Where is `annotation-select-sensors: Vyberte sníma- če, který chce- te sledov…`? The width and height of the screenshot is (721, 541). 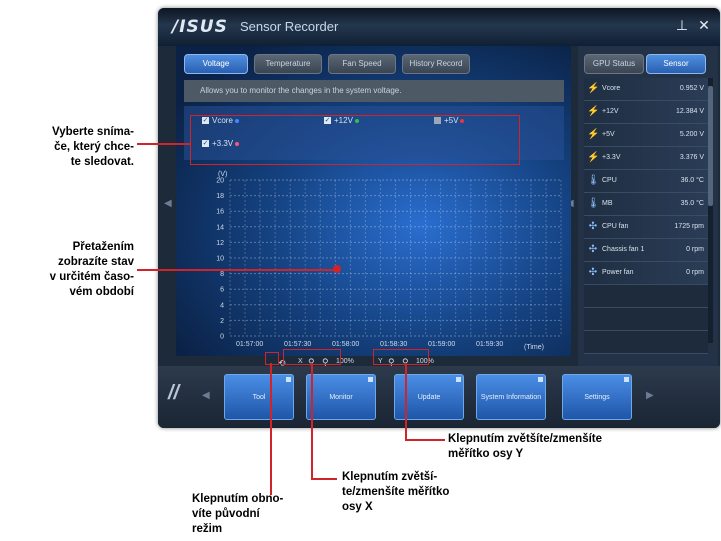 annotation-select-sensors: Vyberte sníma- če, který chce- te sledov… is located at coordinates (92, 147).